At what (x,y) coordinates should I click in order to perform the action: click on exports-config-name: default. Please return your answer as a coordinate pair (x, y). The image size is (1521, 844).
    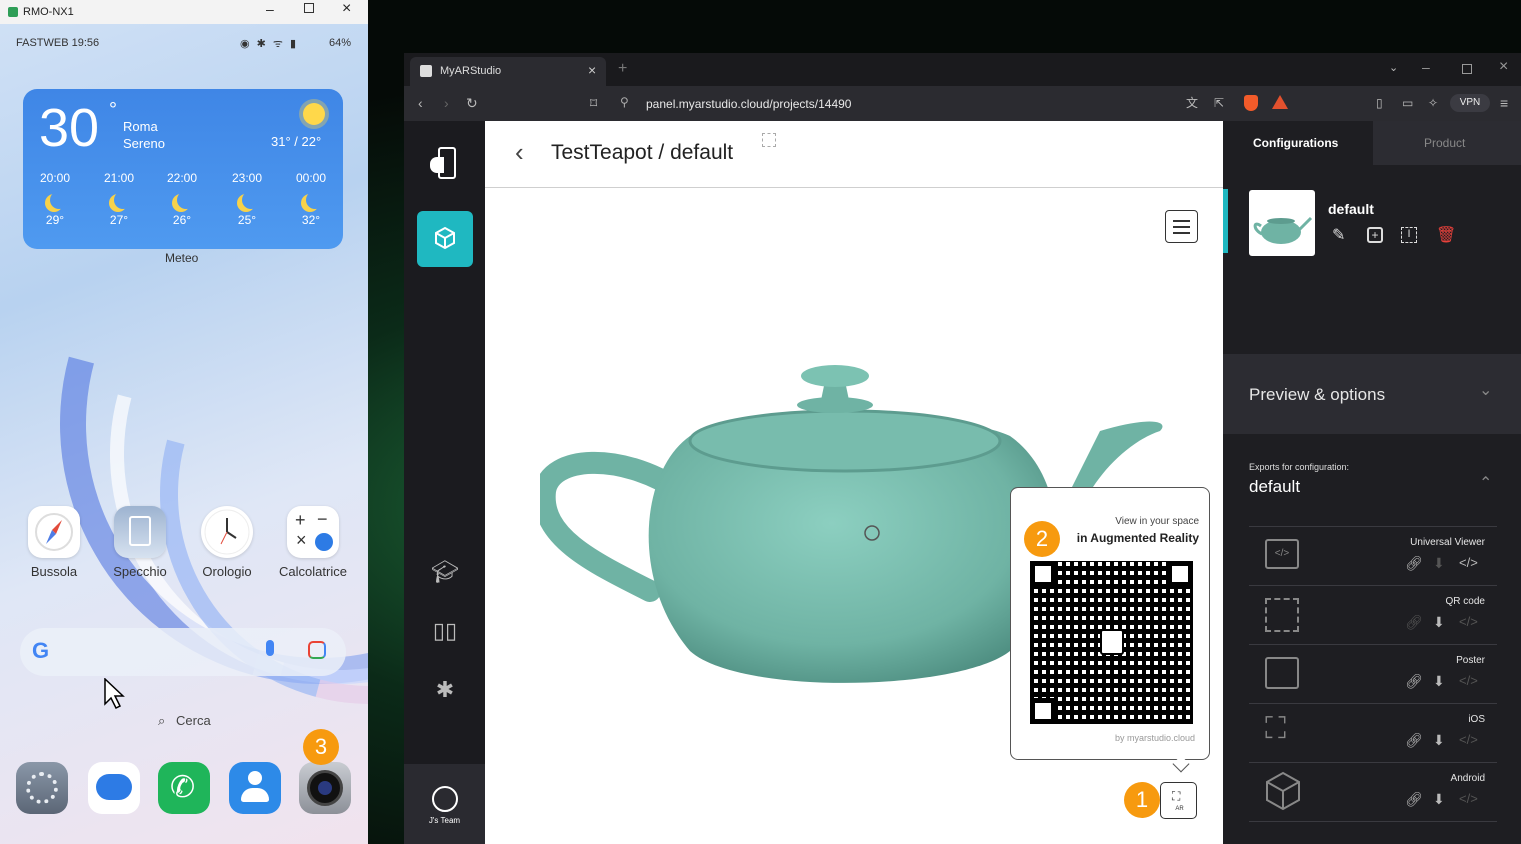
    Looking at the image, I should click on (1275, 486).